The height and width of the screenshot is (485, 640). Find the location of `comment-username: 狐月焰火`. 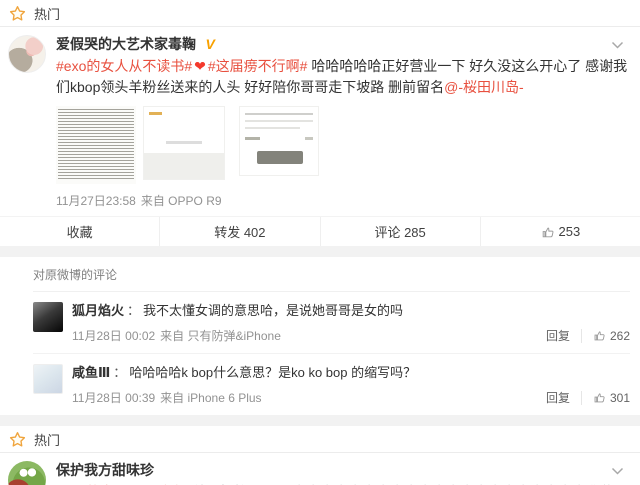

comment-username: 狐月焰火 is located at coordinates (98, 310).